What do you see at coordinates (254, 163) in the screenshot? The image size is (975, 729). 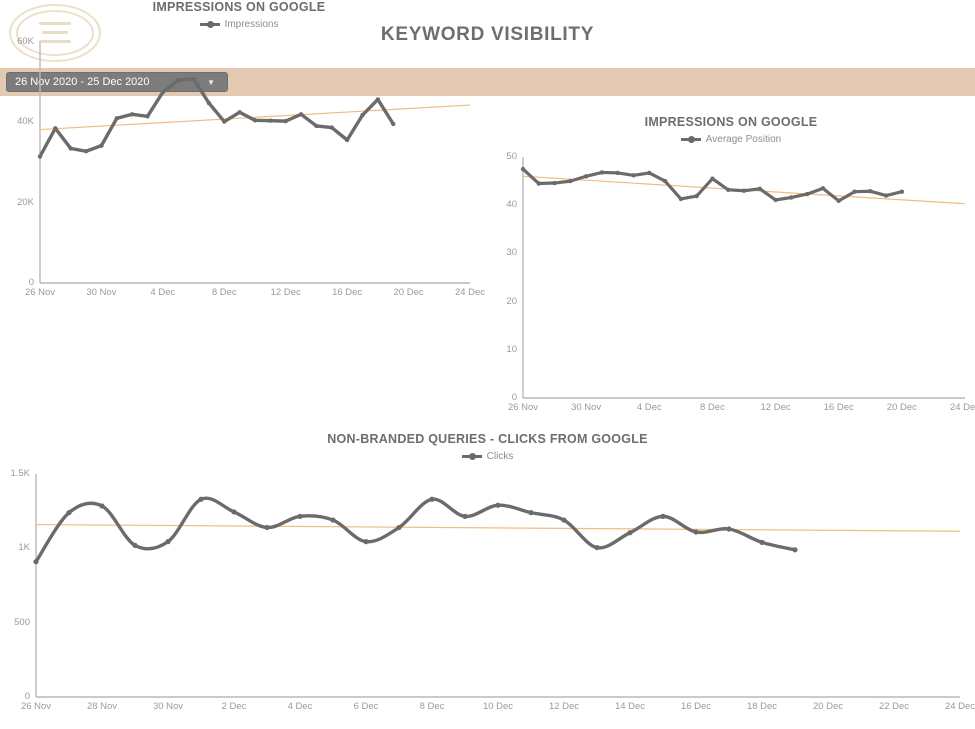 I see `plot-area` at bounding box center [254, 163].